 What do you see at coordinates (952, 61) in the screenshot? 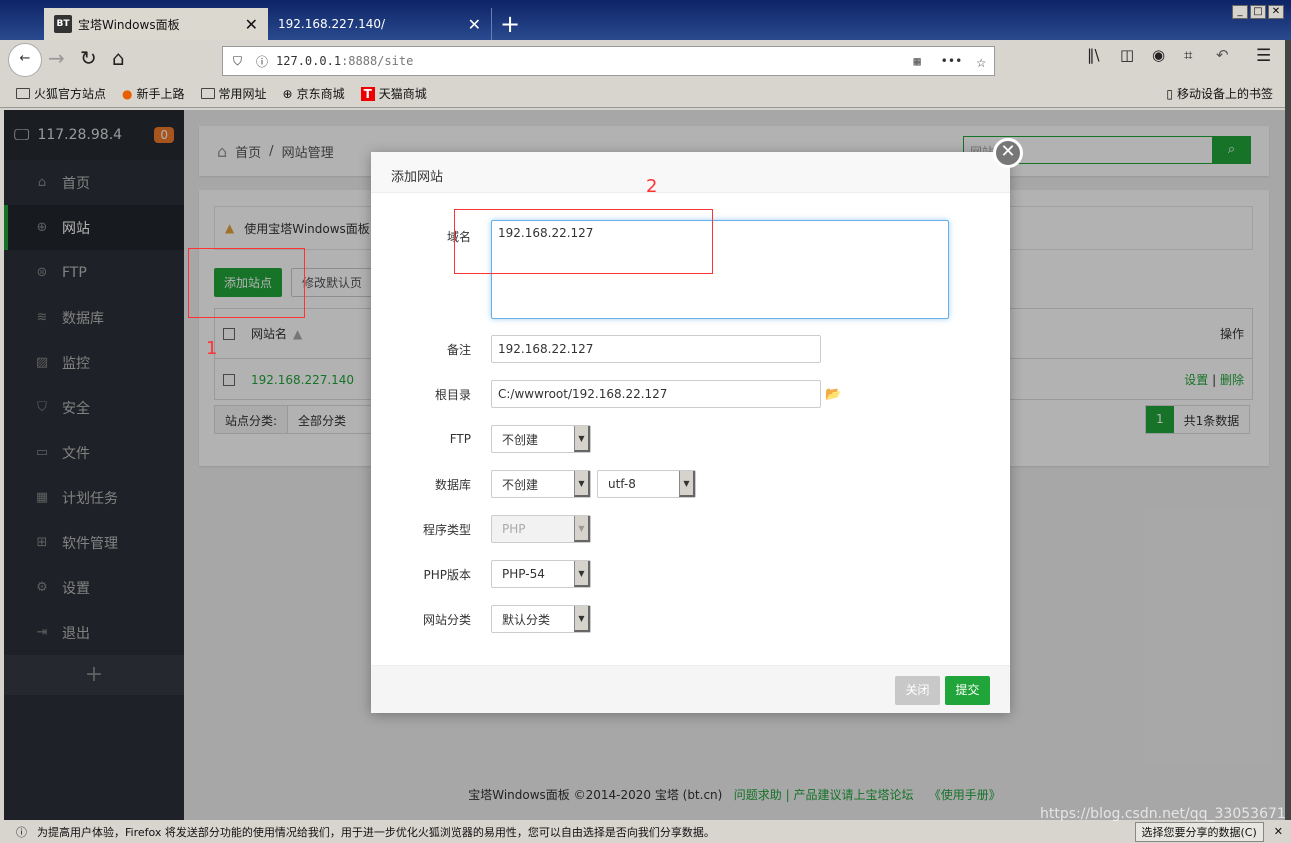
I see `more-icon: •••` at bounding box center [952, 61].